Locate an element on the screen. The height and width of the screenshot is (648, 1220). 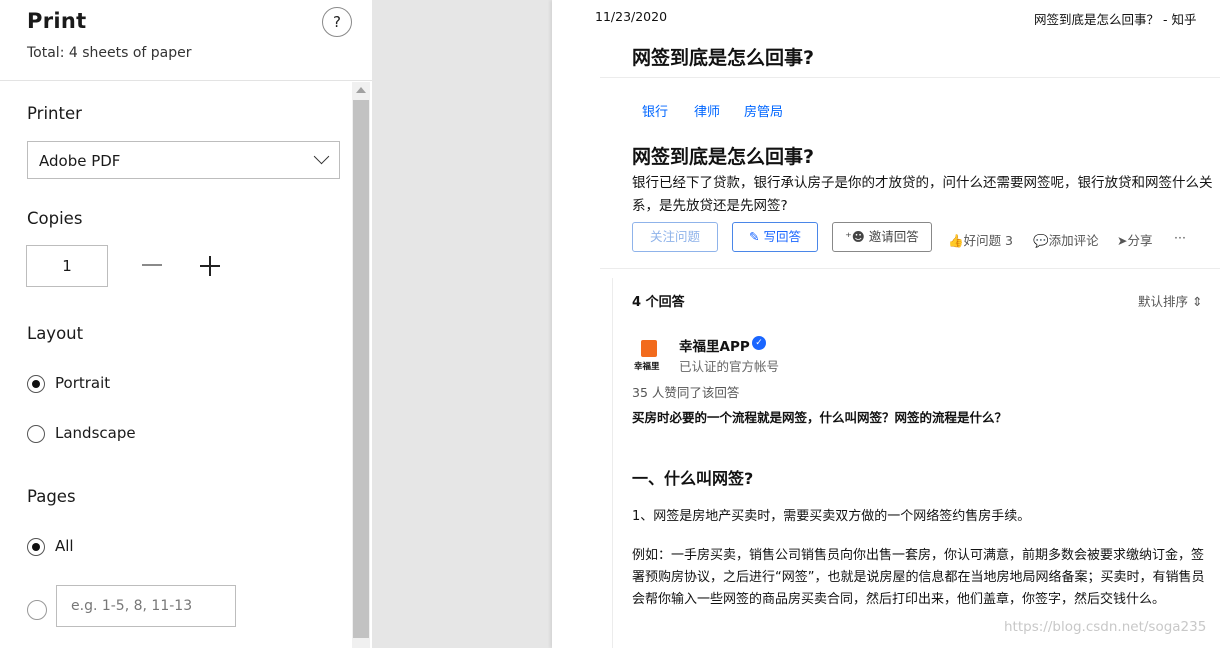
thumbs-up-icon: 👍 is located at coordinates (956, 240).